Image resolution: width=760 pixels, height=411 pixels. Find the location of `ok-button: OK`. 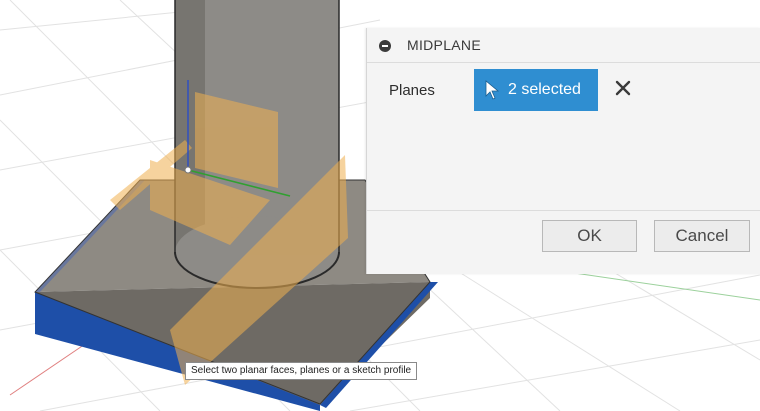

ok-button: OK is located at coordinates (589, 236).